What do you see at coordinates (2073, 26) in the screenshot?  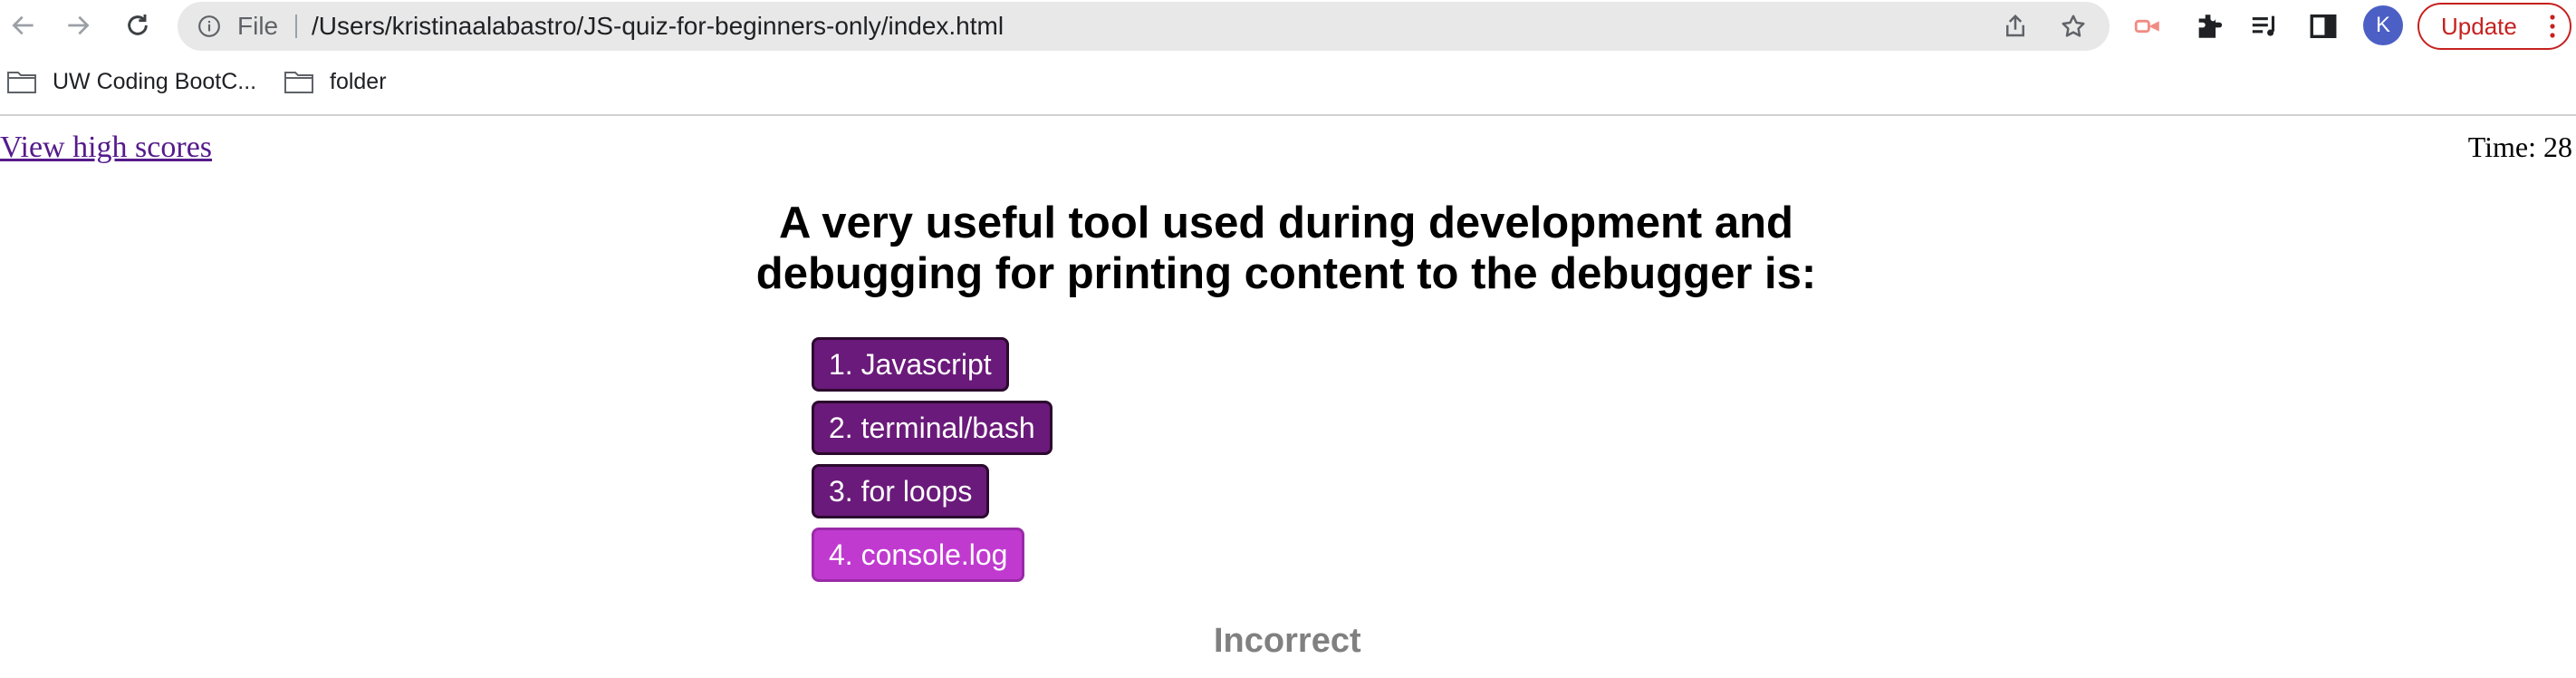 I see `star-icon` at bounding box center [2073, 26].